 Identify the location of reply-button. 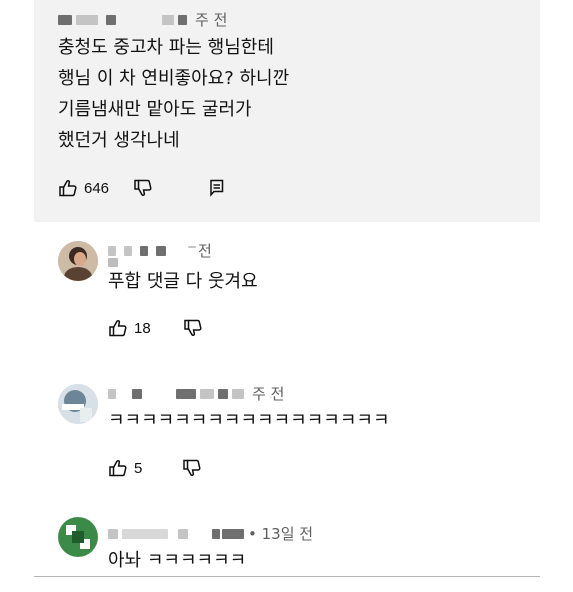
(217, 188).